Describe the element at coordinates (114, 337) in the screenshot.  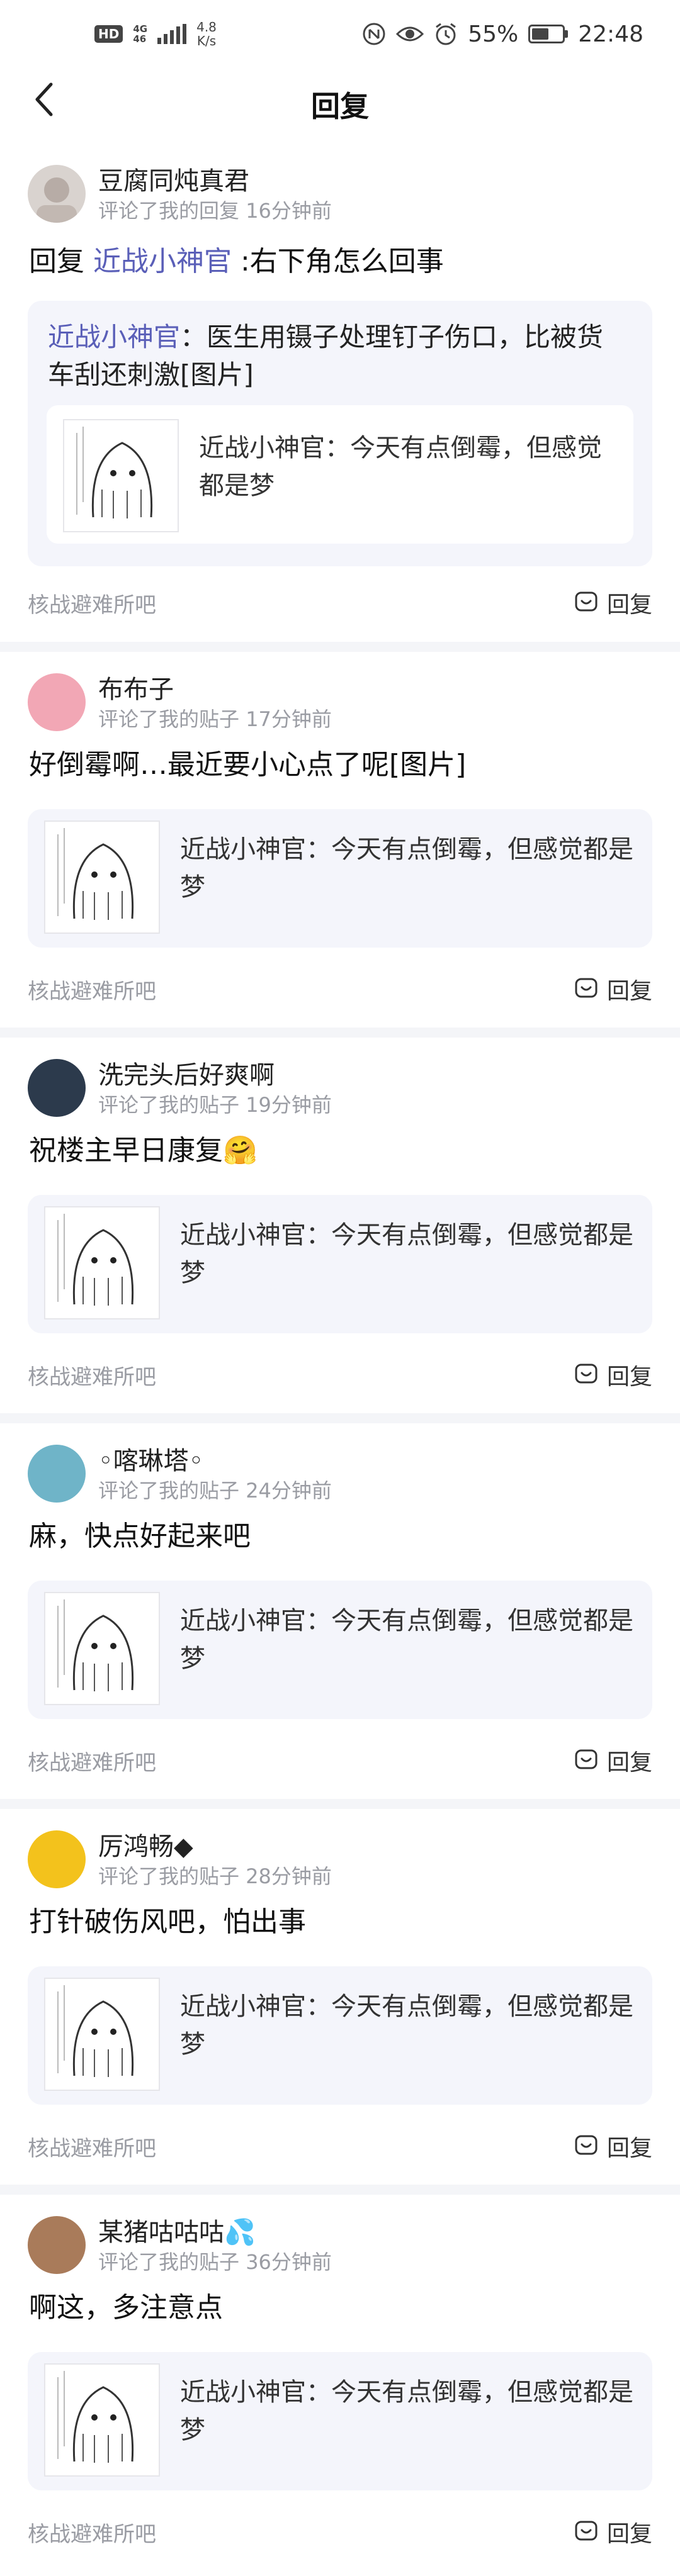
I see `quote-mention: 近战小神官` at that location.